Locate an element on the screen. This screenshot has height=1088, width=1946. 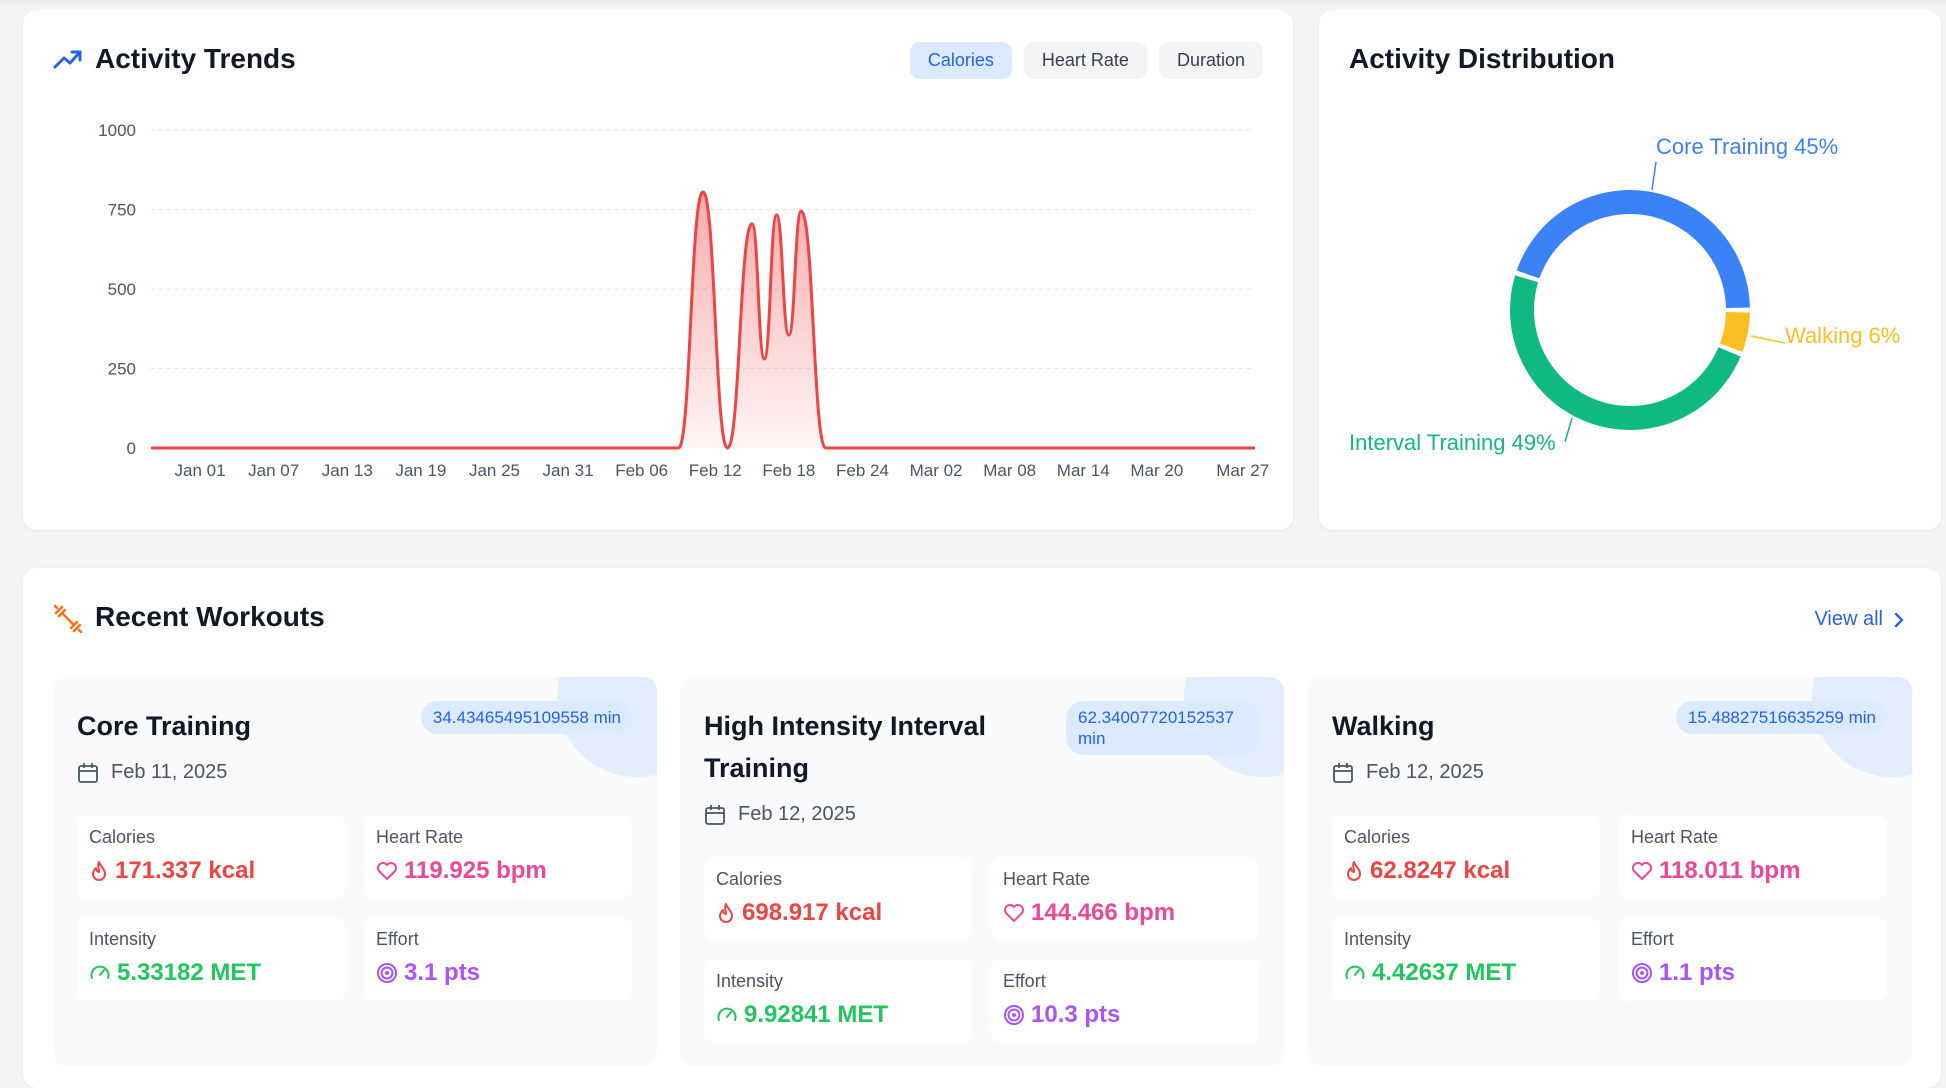
calories-metric: Calories 62.8247 kcal is located at coordinates (1466, 857).